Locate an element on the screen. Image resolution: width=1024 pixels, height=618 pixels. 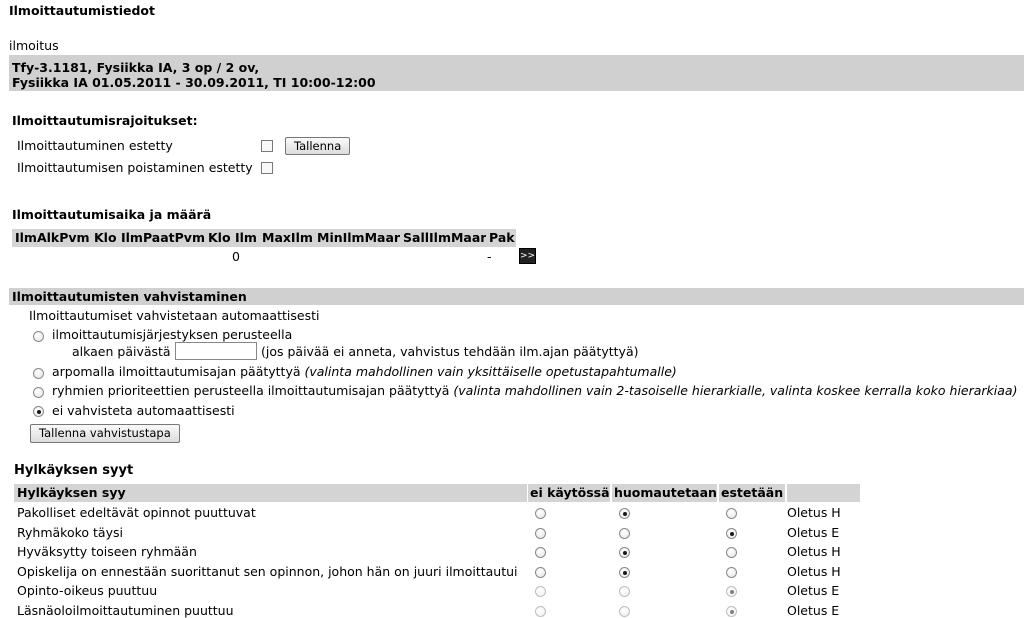
confirm-option-lottery-radio is located at coordinates (38, 373).